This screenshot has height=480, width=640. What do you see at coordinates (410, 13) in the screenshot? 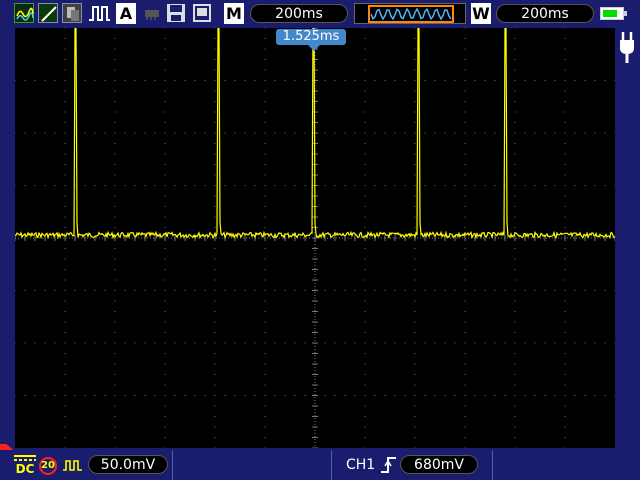
I see `window-waveform-icon` at bounding box center [410, 13].